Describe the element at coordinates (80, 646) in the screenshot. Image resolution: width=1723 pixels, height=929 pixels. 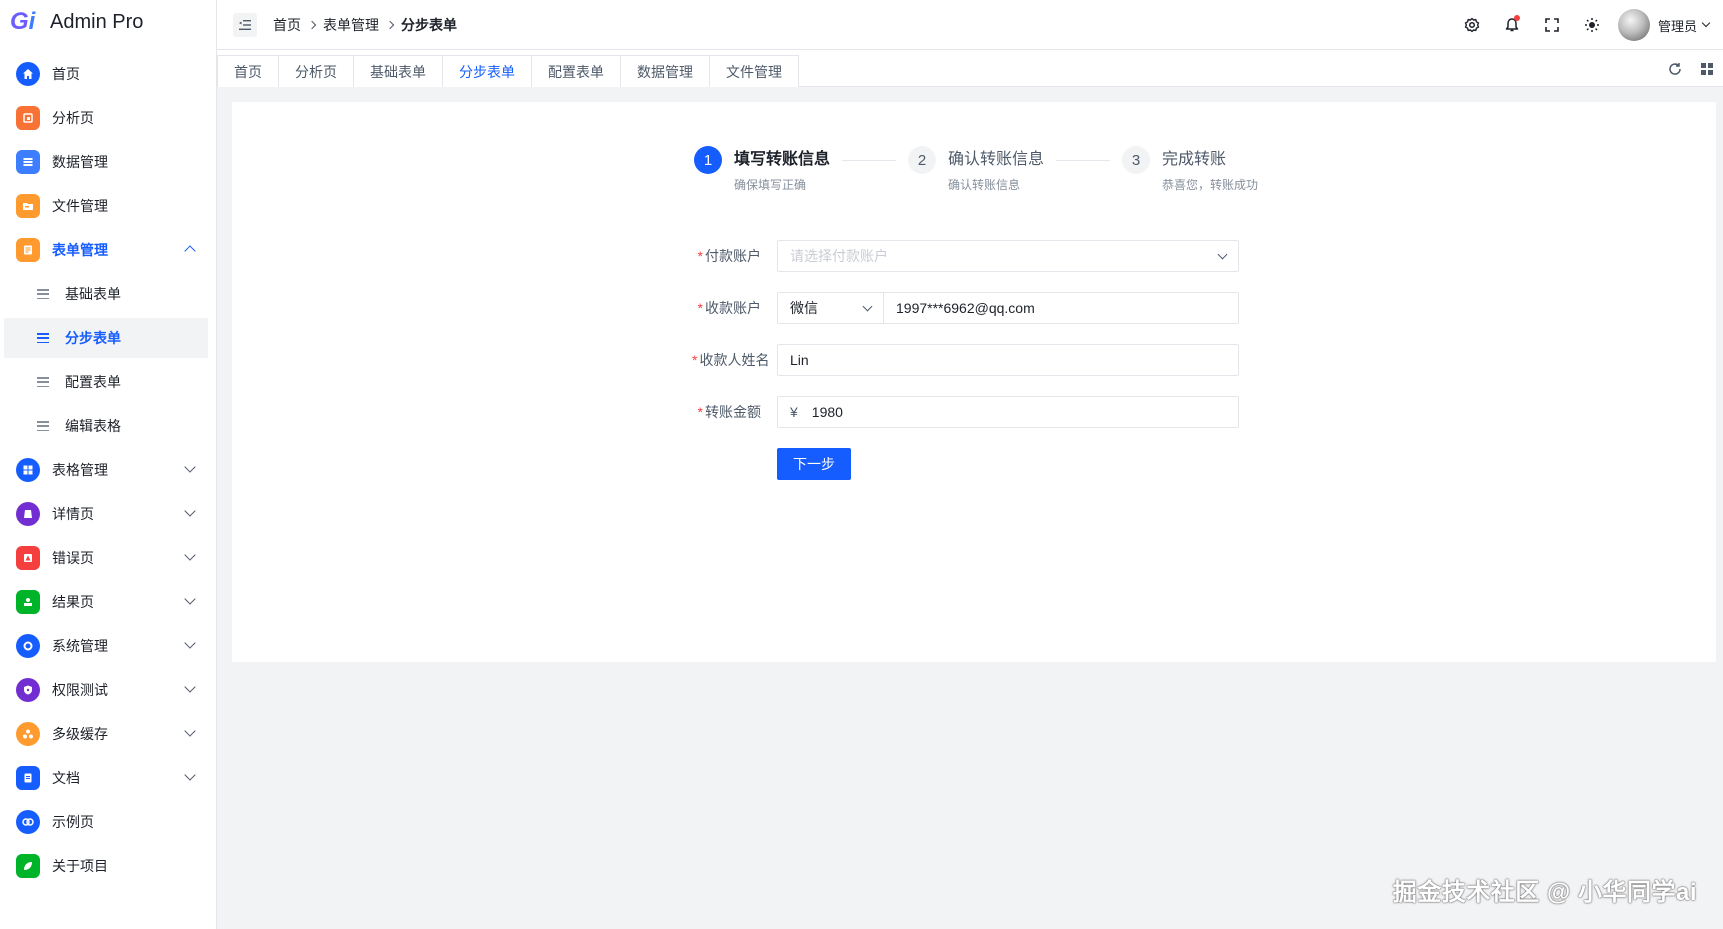
I see `sidebar-item-label: 系统管理` at that location.